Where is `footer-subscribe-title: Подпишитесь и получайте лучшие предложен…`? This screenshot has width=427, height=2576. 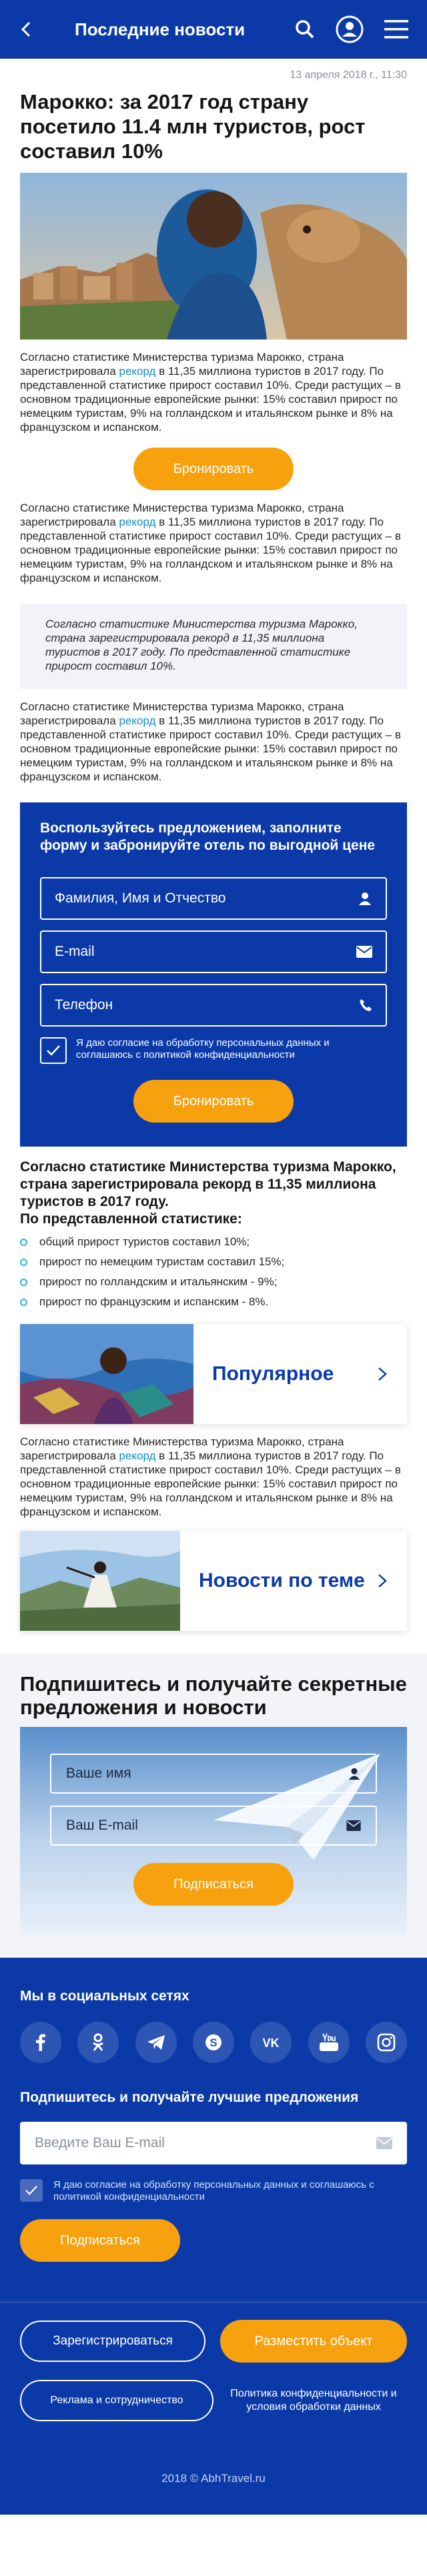
footer-subscribe-title: Подпишитесь и получайте лучшие предложен… is located at coordinates (190, 2097).